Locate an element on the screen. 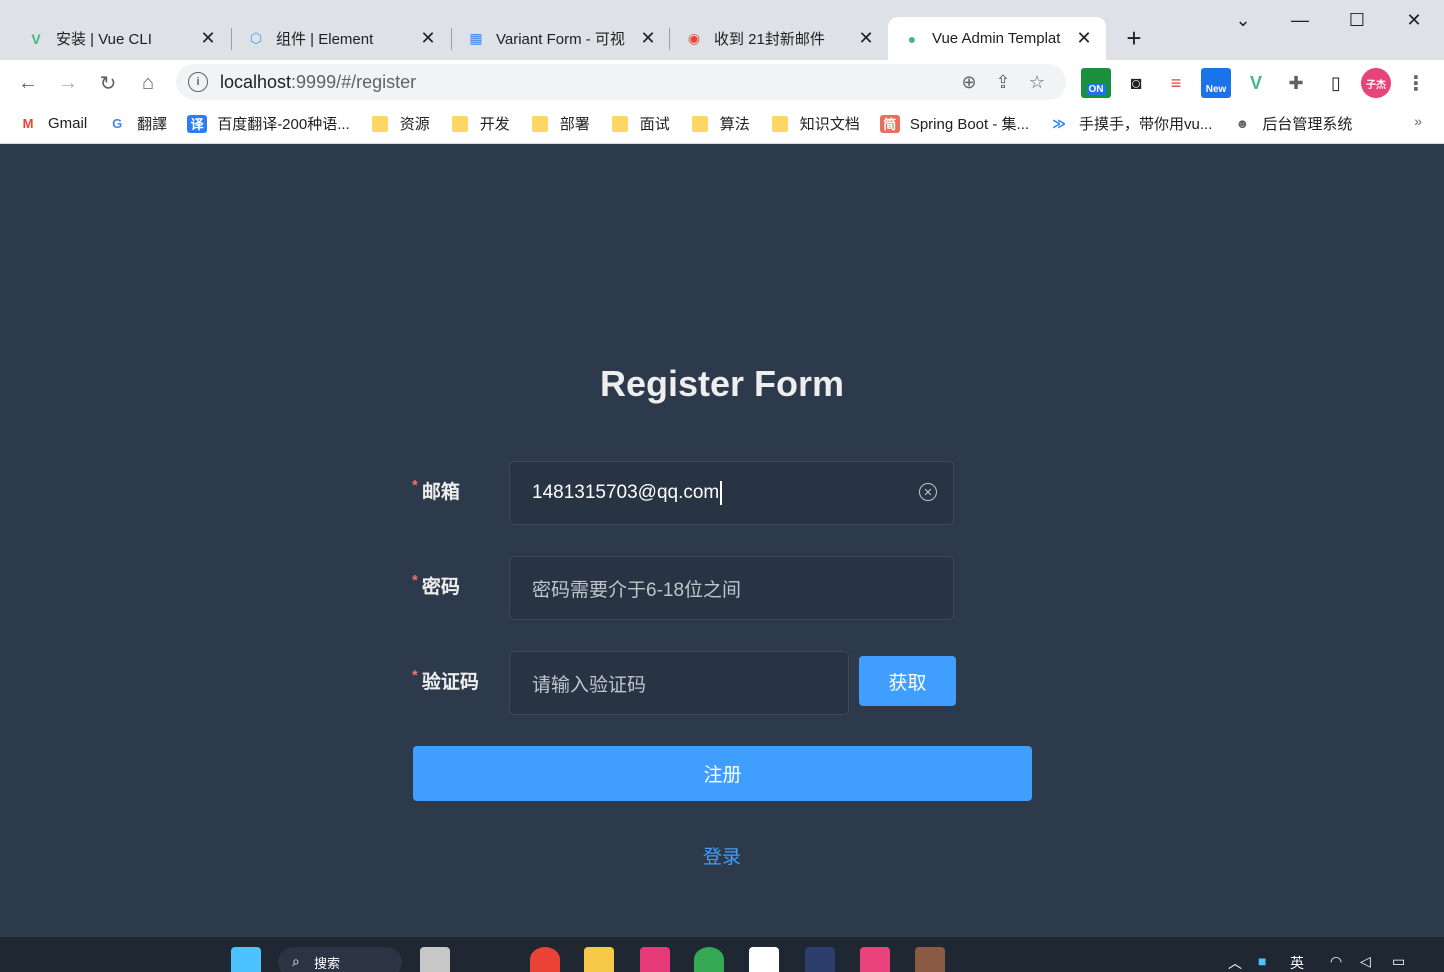  site-info-icon: i is located at coordinates (198, 82).